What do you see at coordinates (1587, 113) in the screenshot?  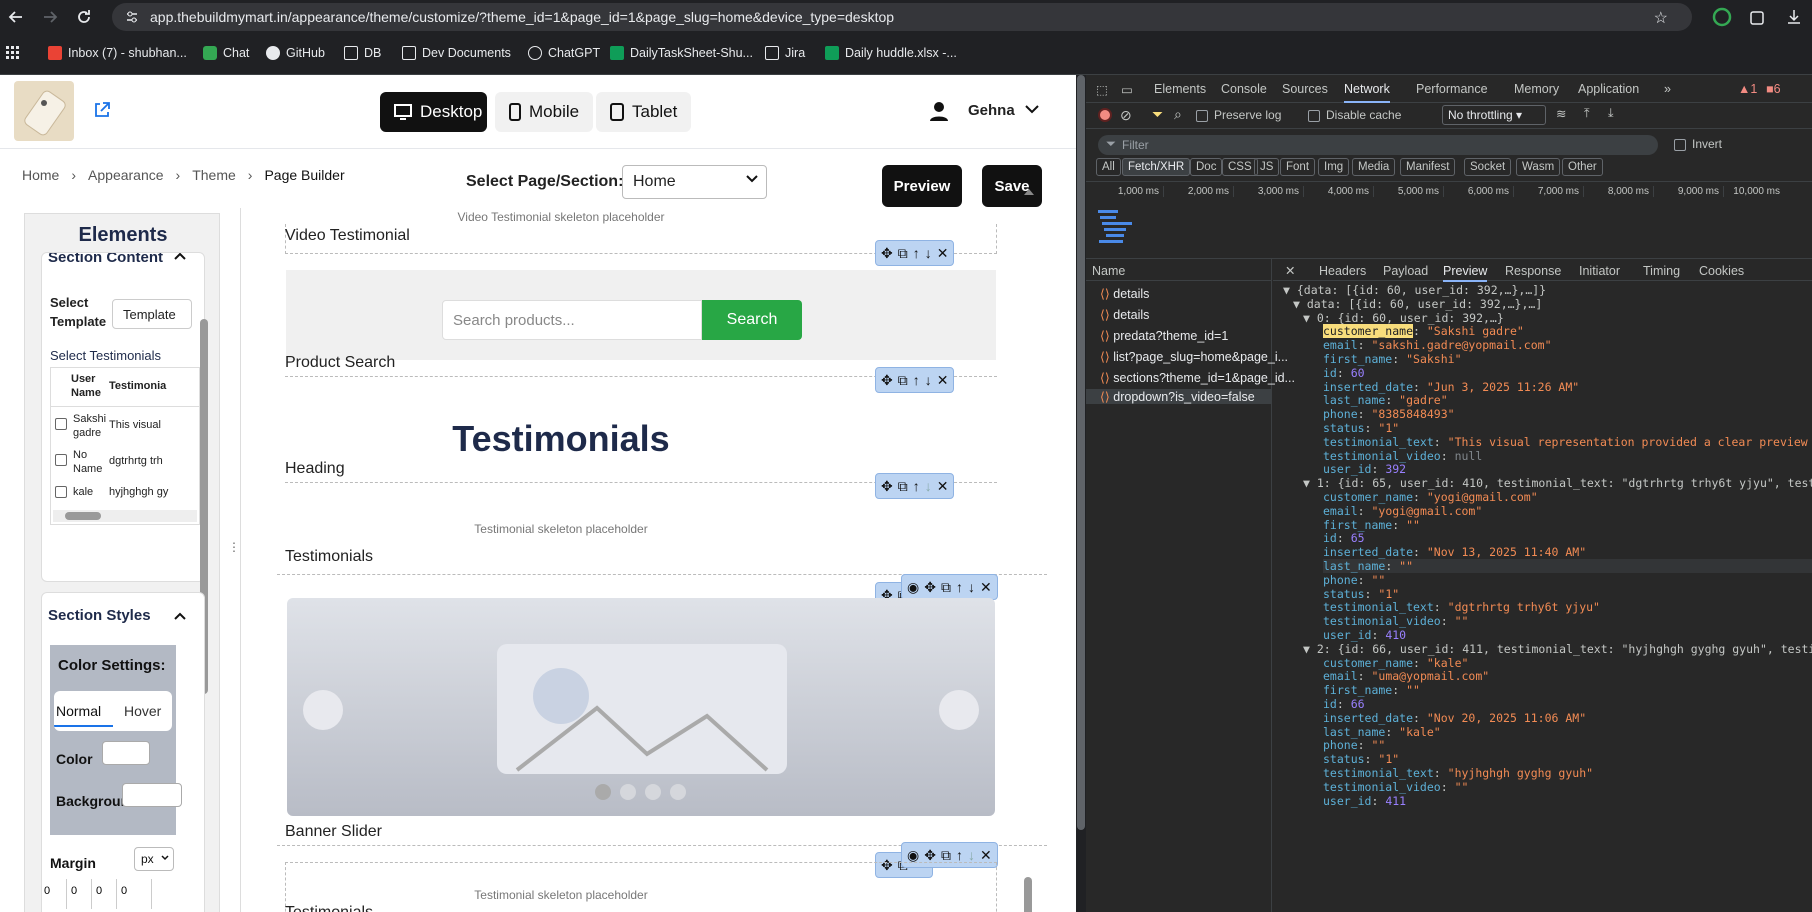 I see `upload-icon: ⤒` at bounding box center [1587, 113].